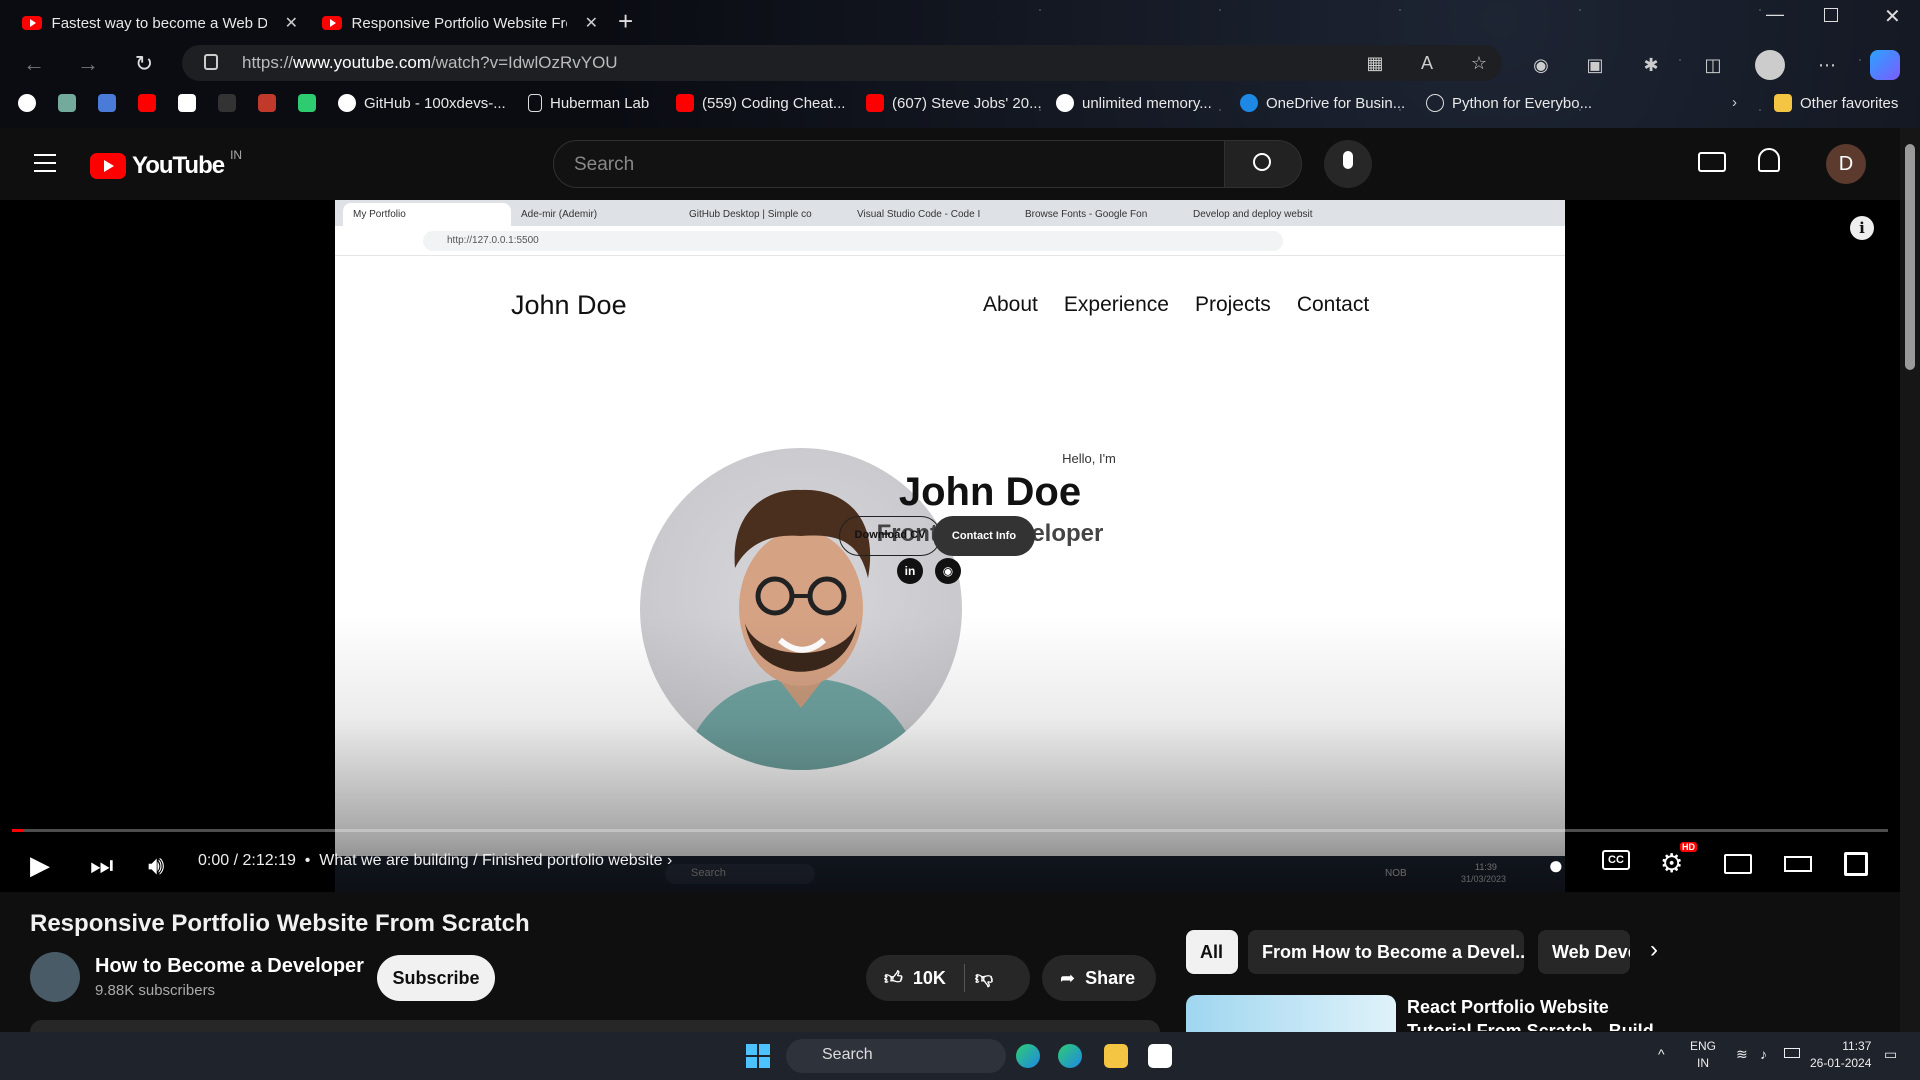 This screenshot has width=1920, height=1080. Describe the element at coordinates (1160, 1056) in the screenshot. I see `notion-icon` at that location.